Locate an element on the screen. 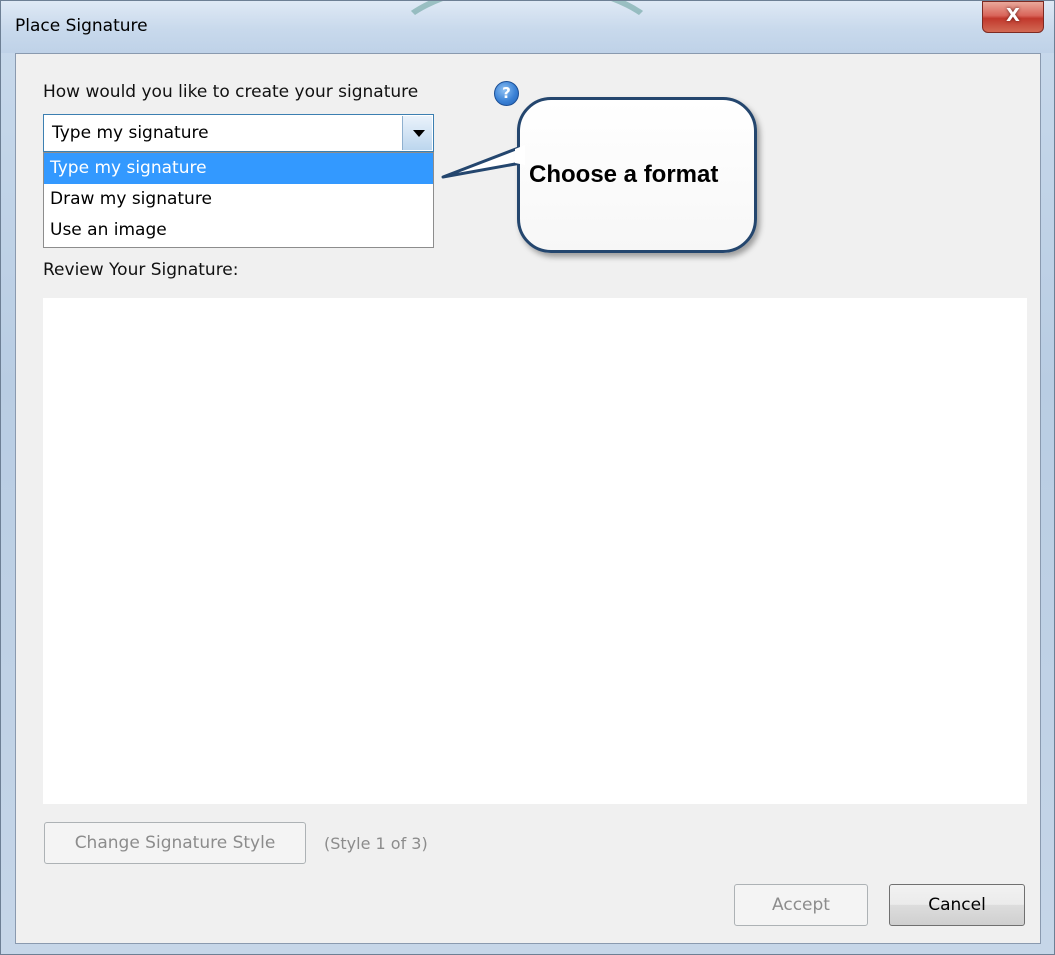  change-signature-style-button: Change Signature Style is located at coordinates (175, 843).